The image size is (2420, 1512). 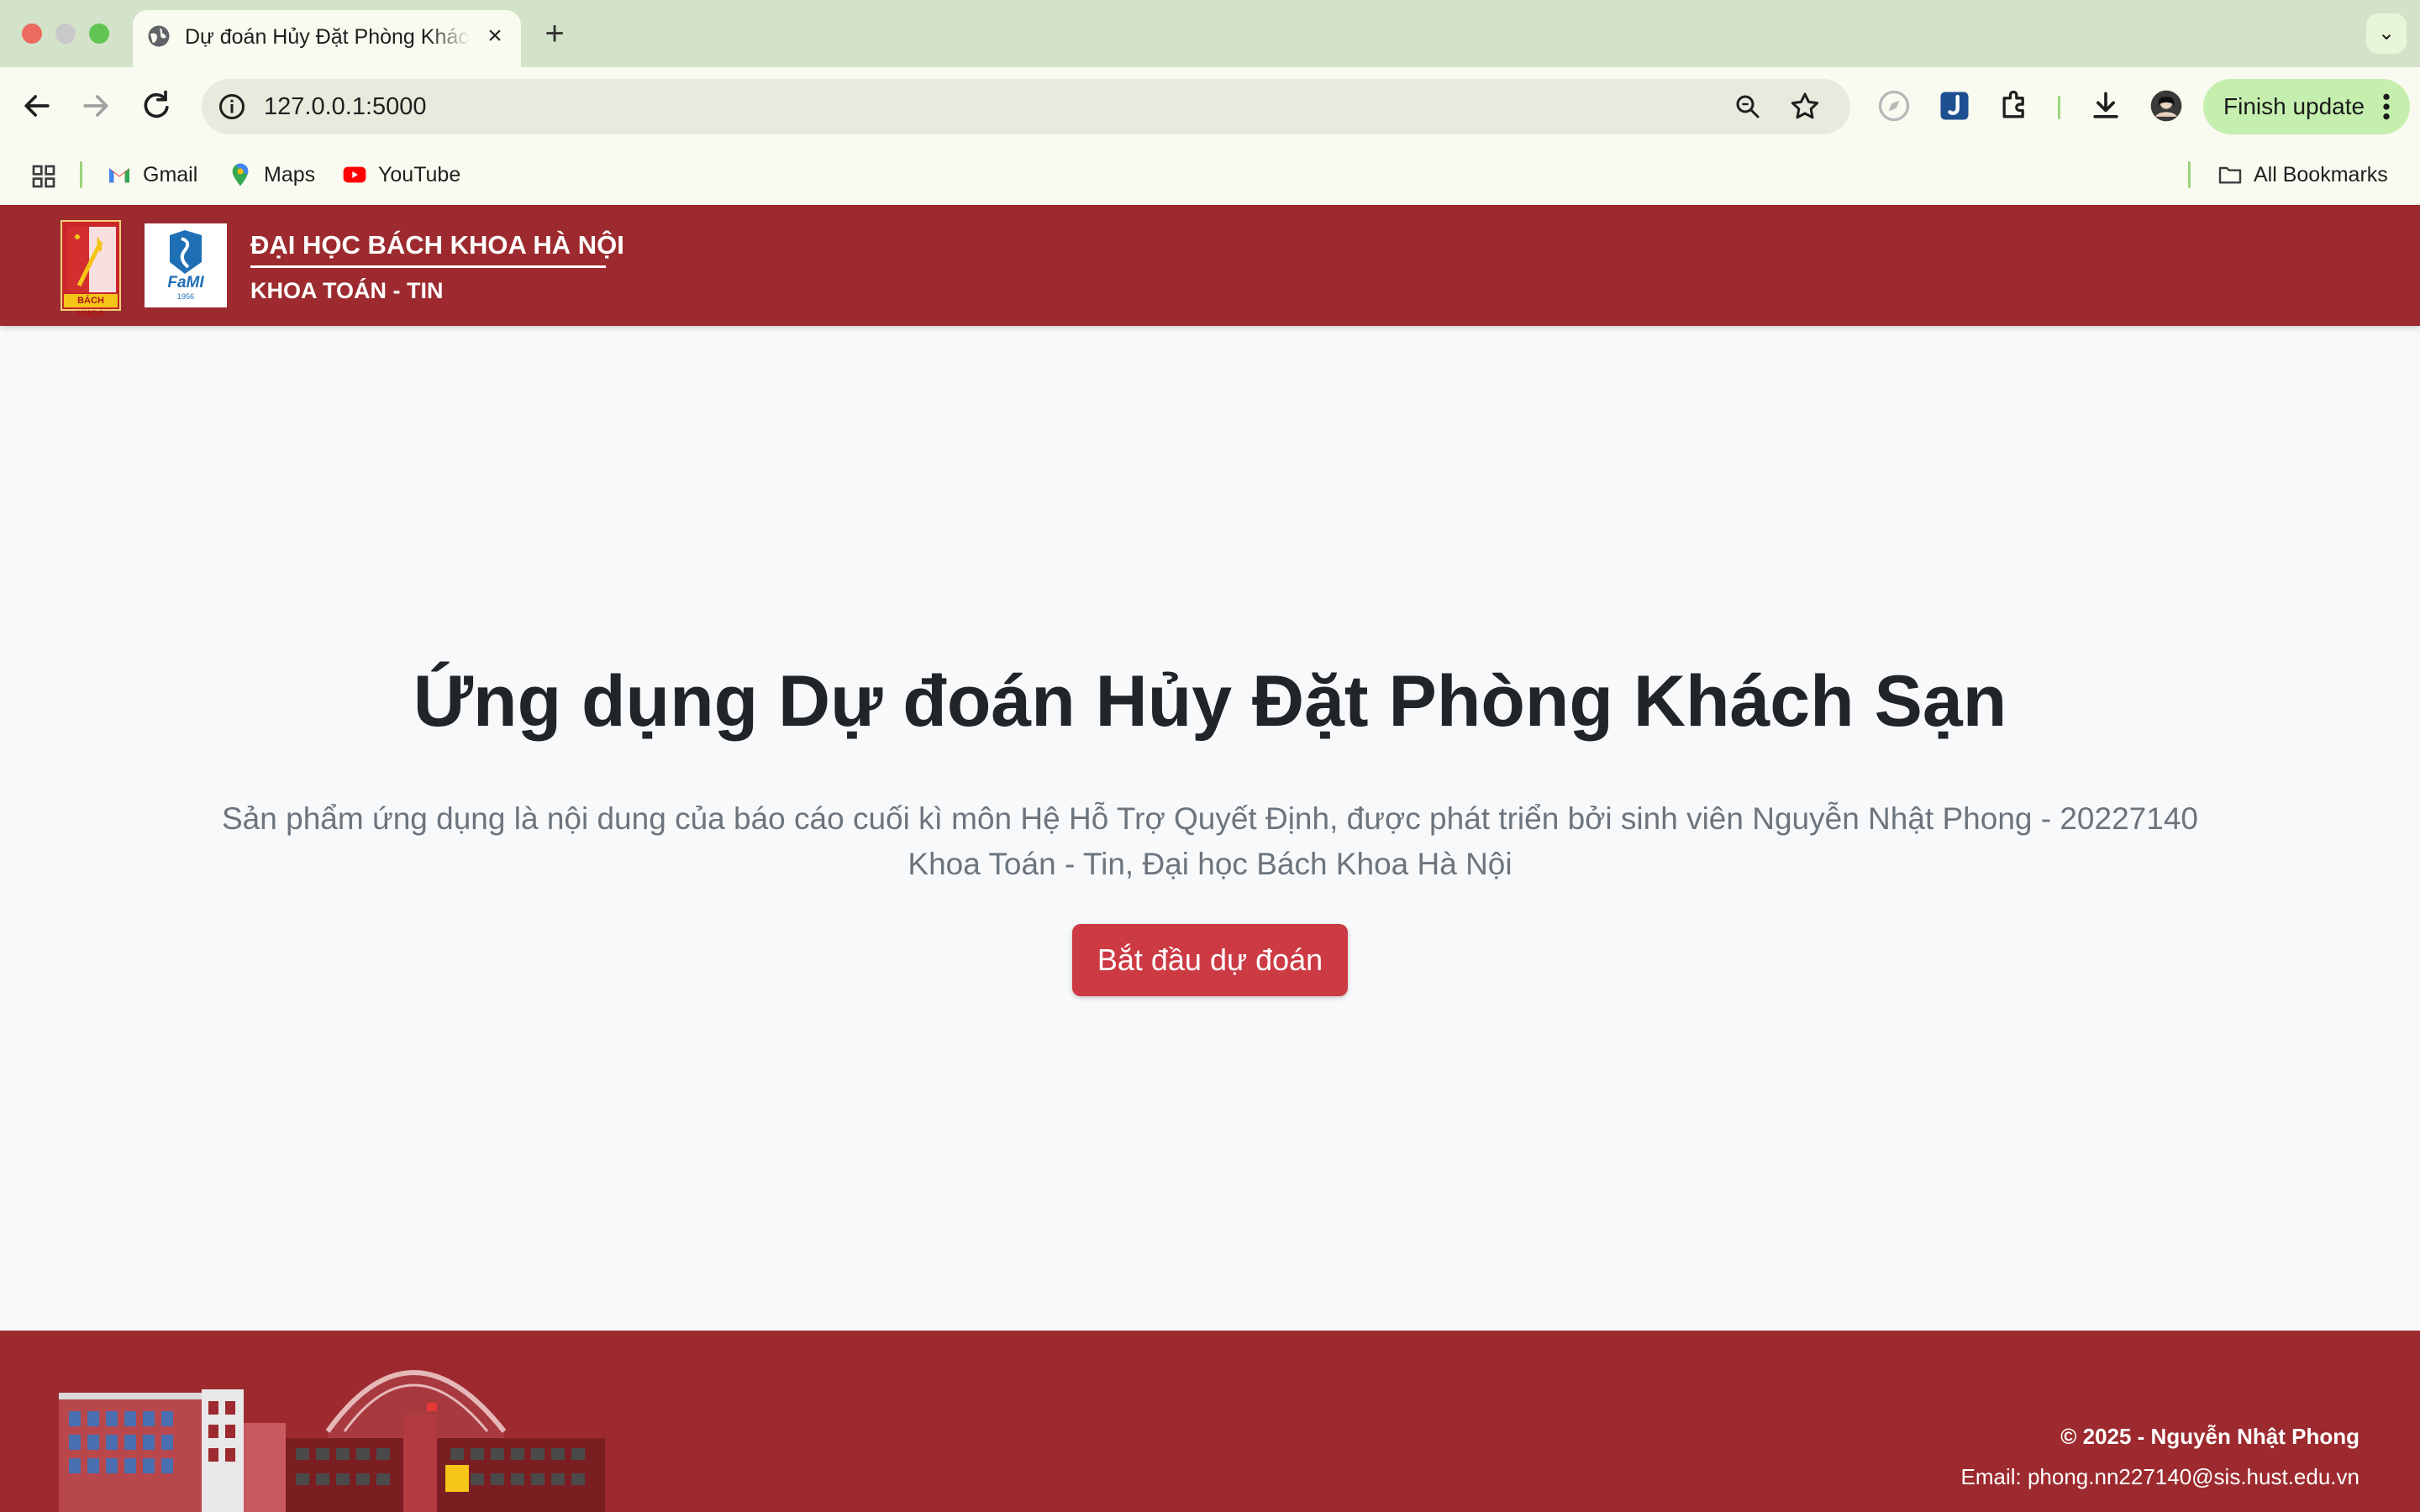 What do you see at coordinates (170, 174) in the screenshot?
I see `bookmark-label: Gmail` at bounding box center [170, 174].